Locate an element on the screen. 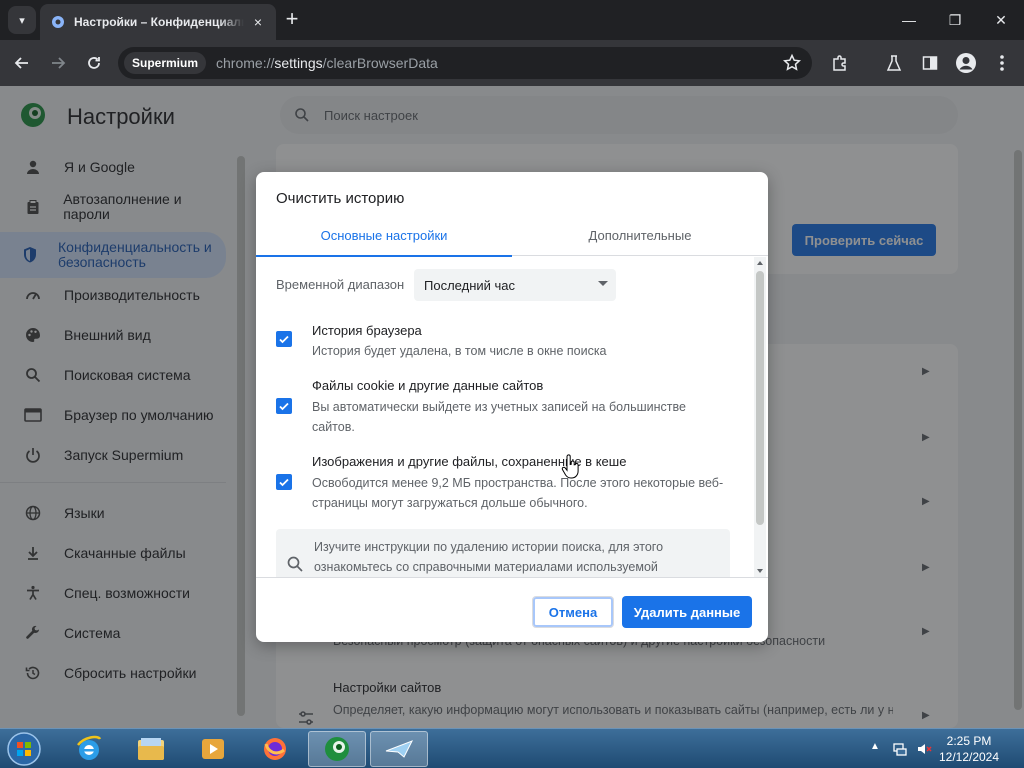 Image resolution: width=1024 pixels, height=768 pixels. menu-button is located at coordinates (1002, 63).